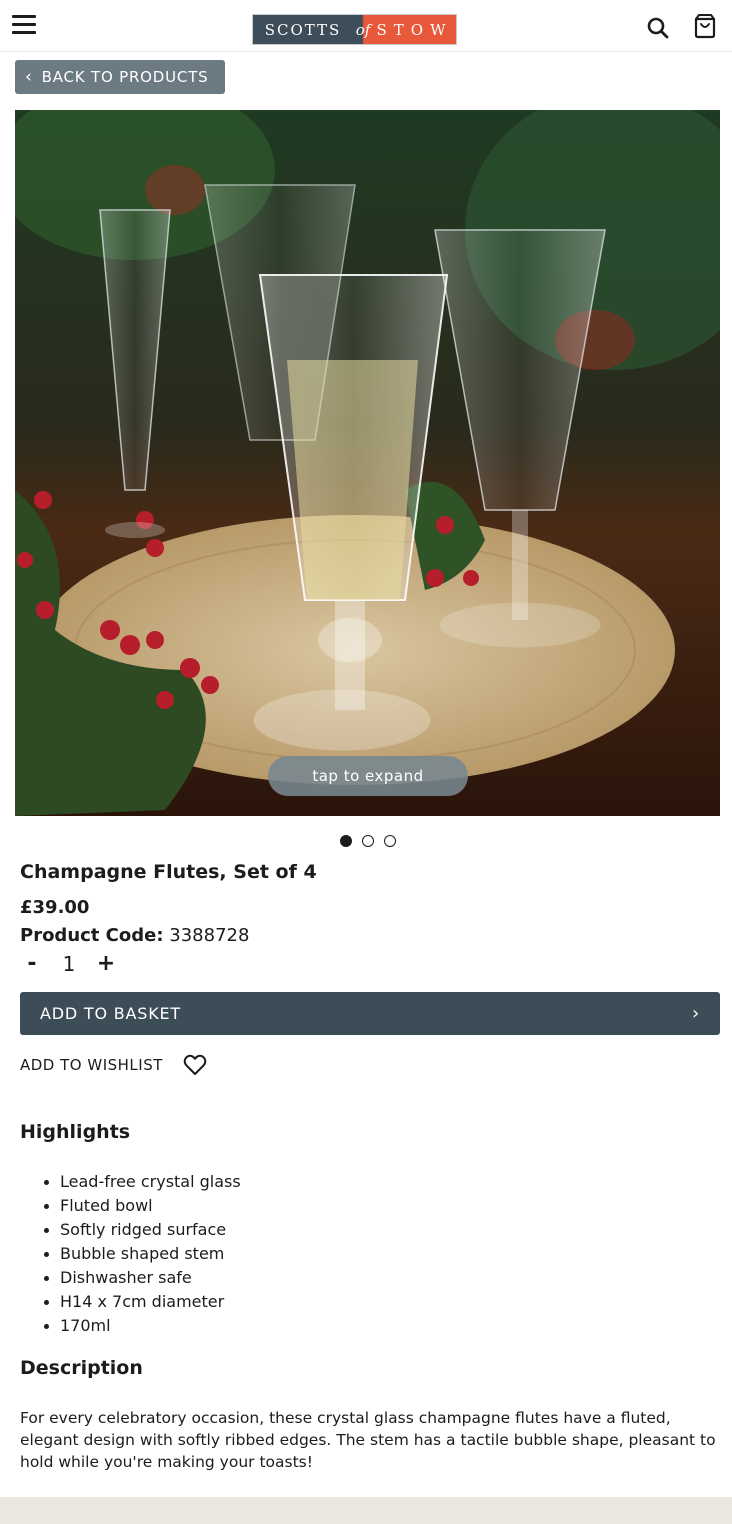 The height and width of the screenshot is (1524, 732). What do you see at coordinates (81, 1368) in the screenshot?
I see `description-heading: Description` at bounding box center [81, 1368].